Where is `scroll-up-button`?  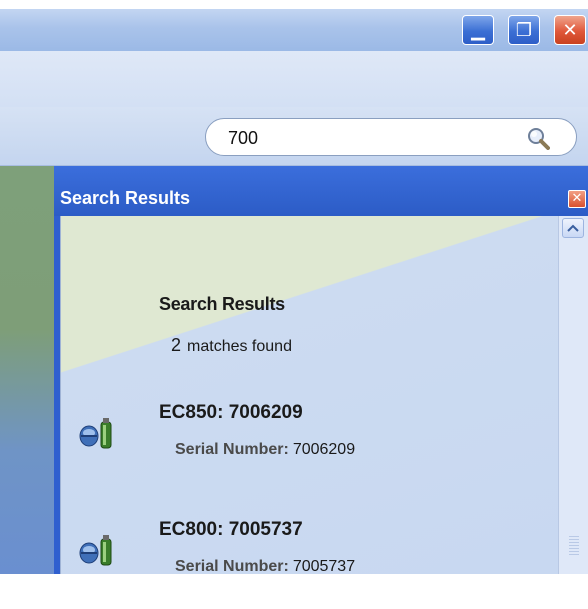 scroll-up-button is located at coordinates (573, 228).